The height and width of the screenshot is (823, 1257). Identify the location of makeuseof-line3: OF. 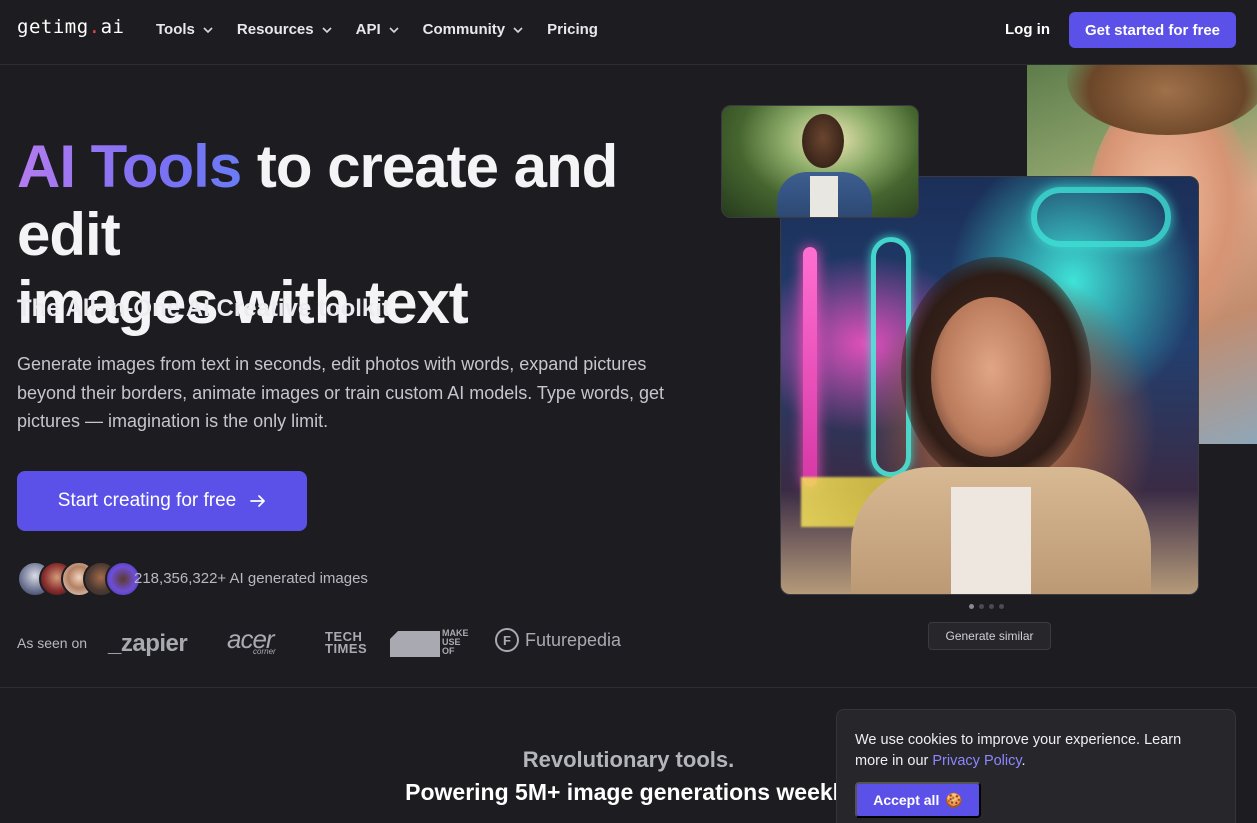
(448, 651).